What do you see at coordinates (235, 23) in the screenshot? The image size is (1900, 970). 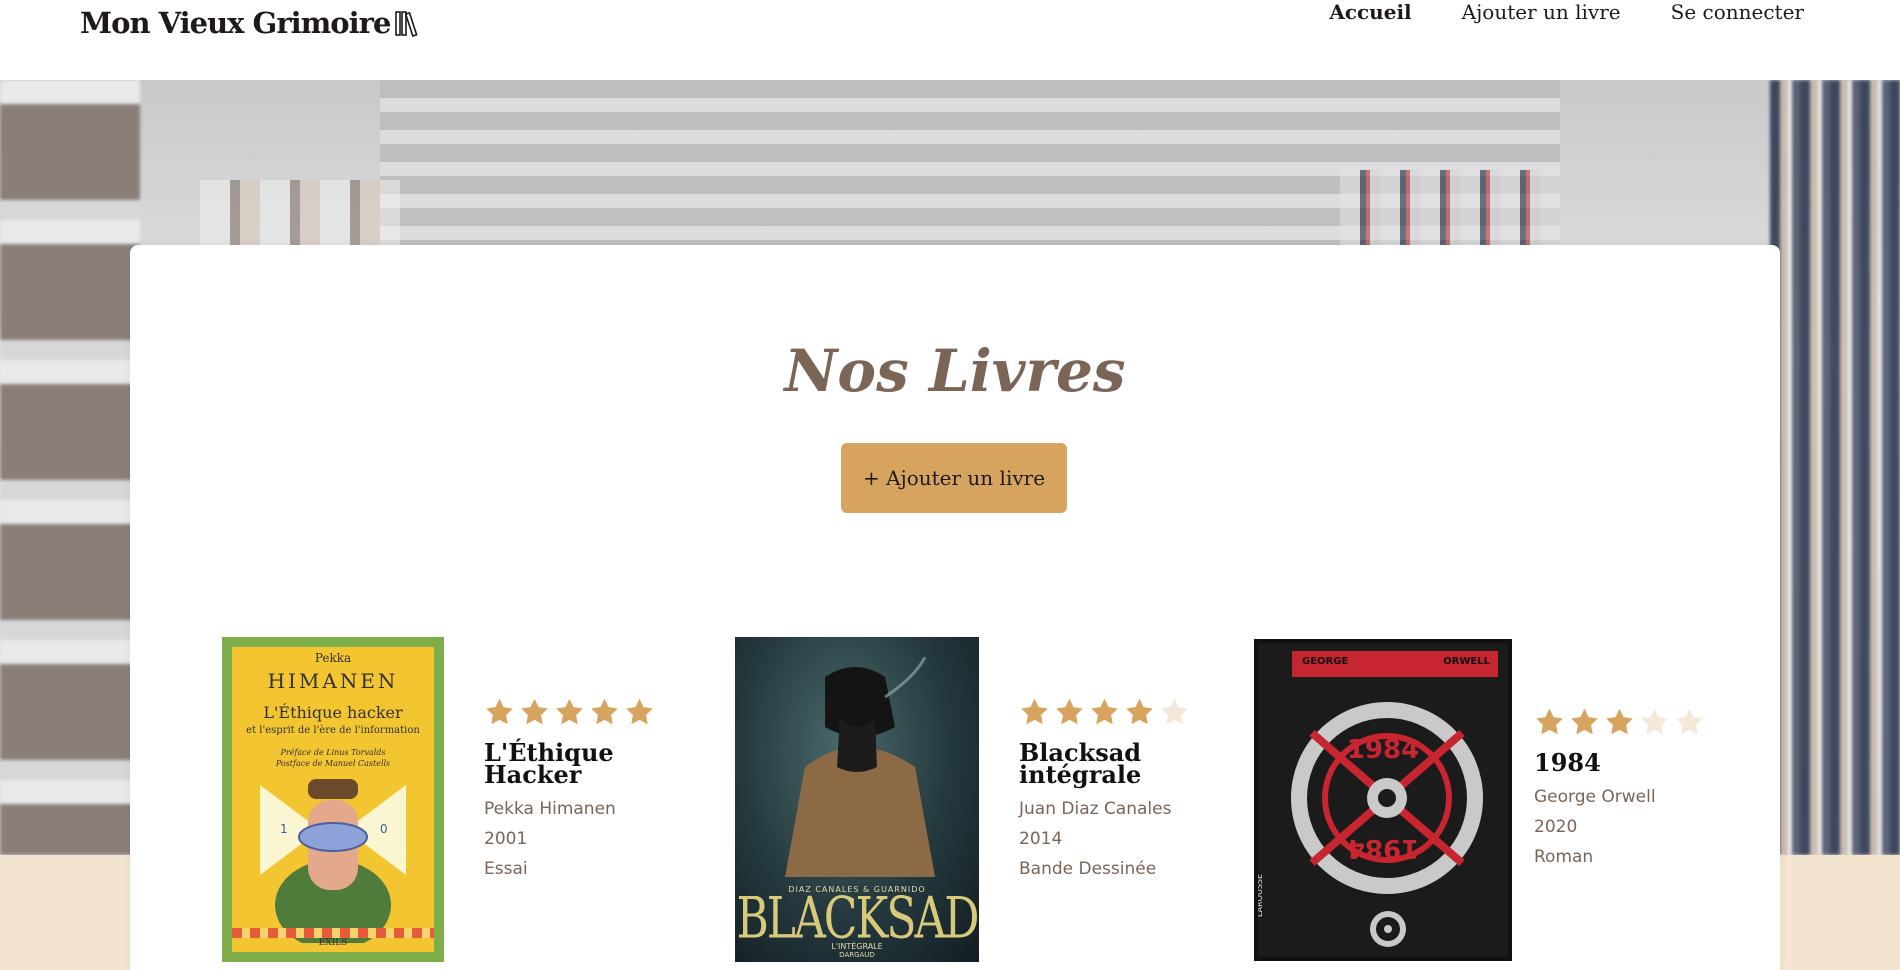 I see `logo-text: Mon Vieux Grimoire` at bounding box center [235, 23].